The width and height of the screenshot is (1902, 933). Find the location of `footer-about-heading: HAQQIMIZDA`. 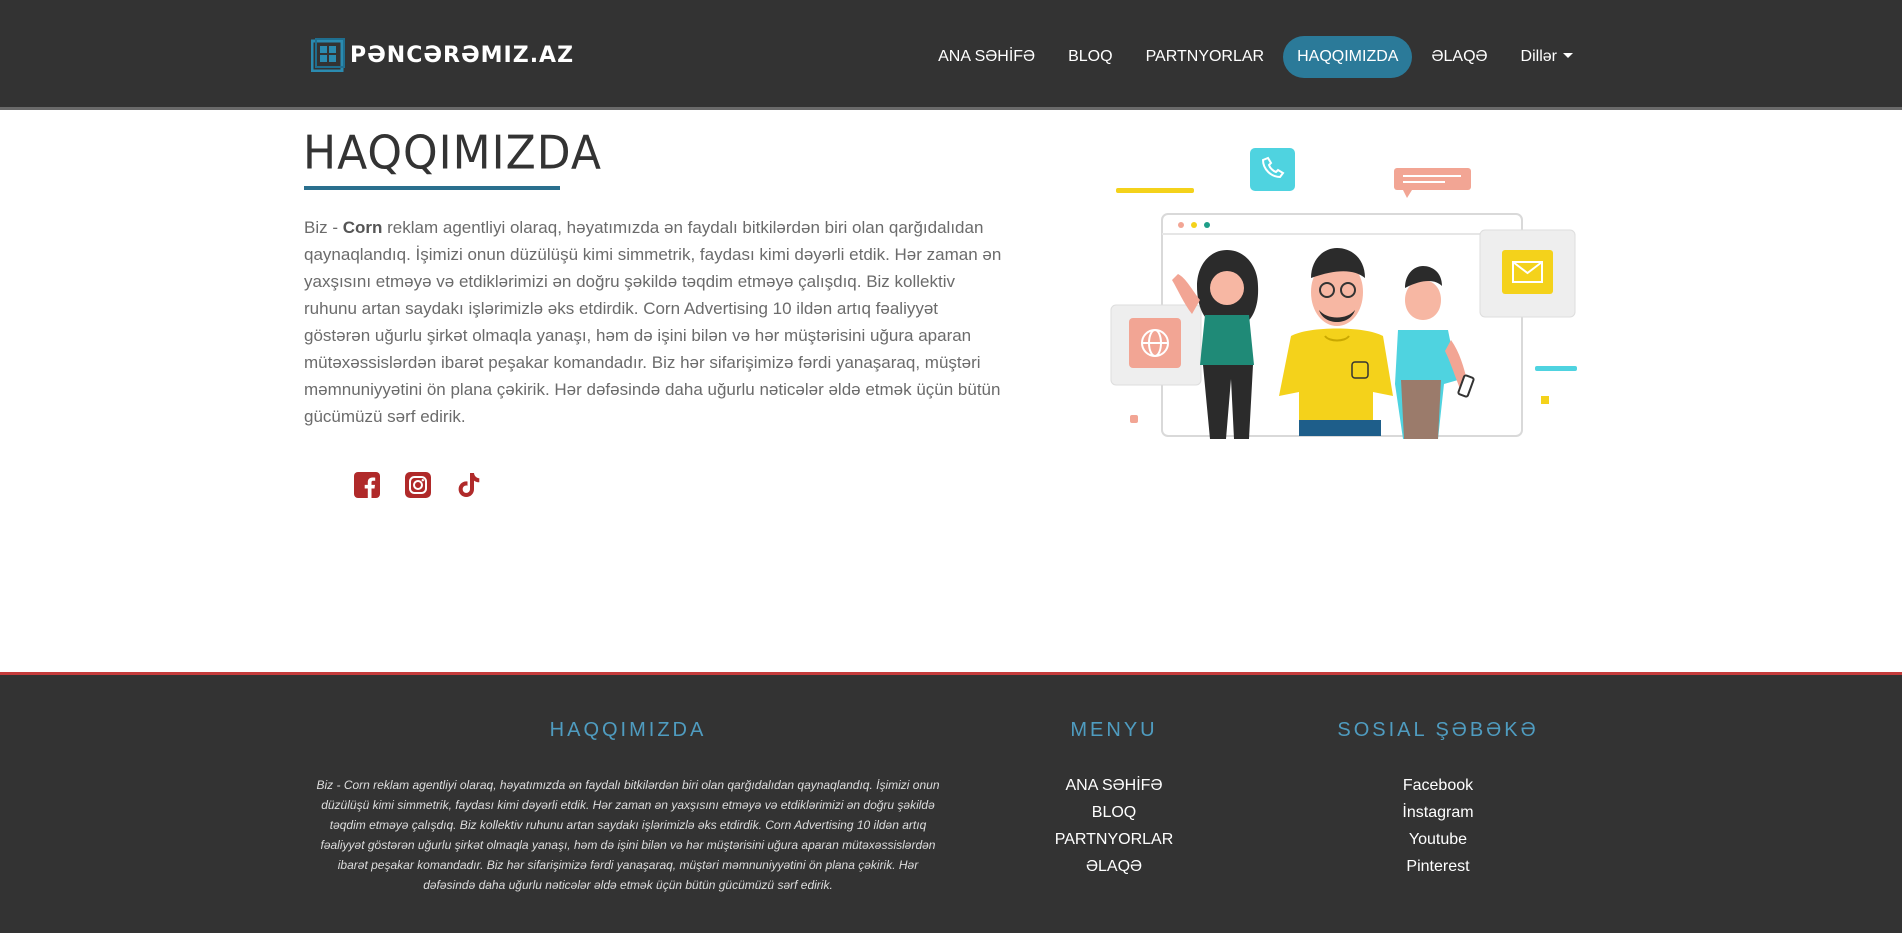

footer-about-heading: HAQQIMIZDA is located at coordinates (628, 730).